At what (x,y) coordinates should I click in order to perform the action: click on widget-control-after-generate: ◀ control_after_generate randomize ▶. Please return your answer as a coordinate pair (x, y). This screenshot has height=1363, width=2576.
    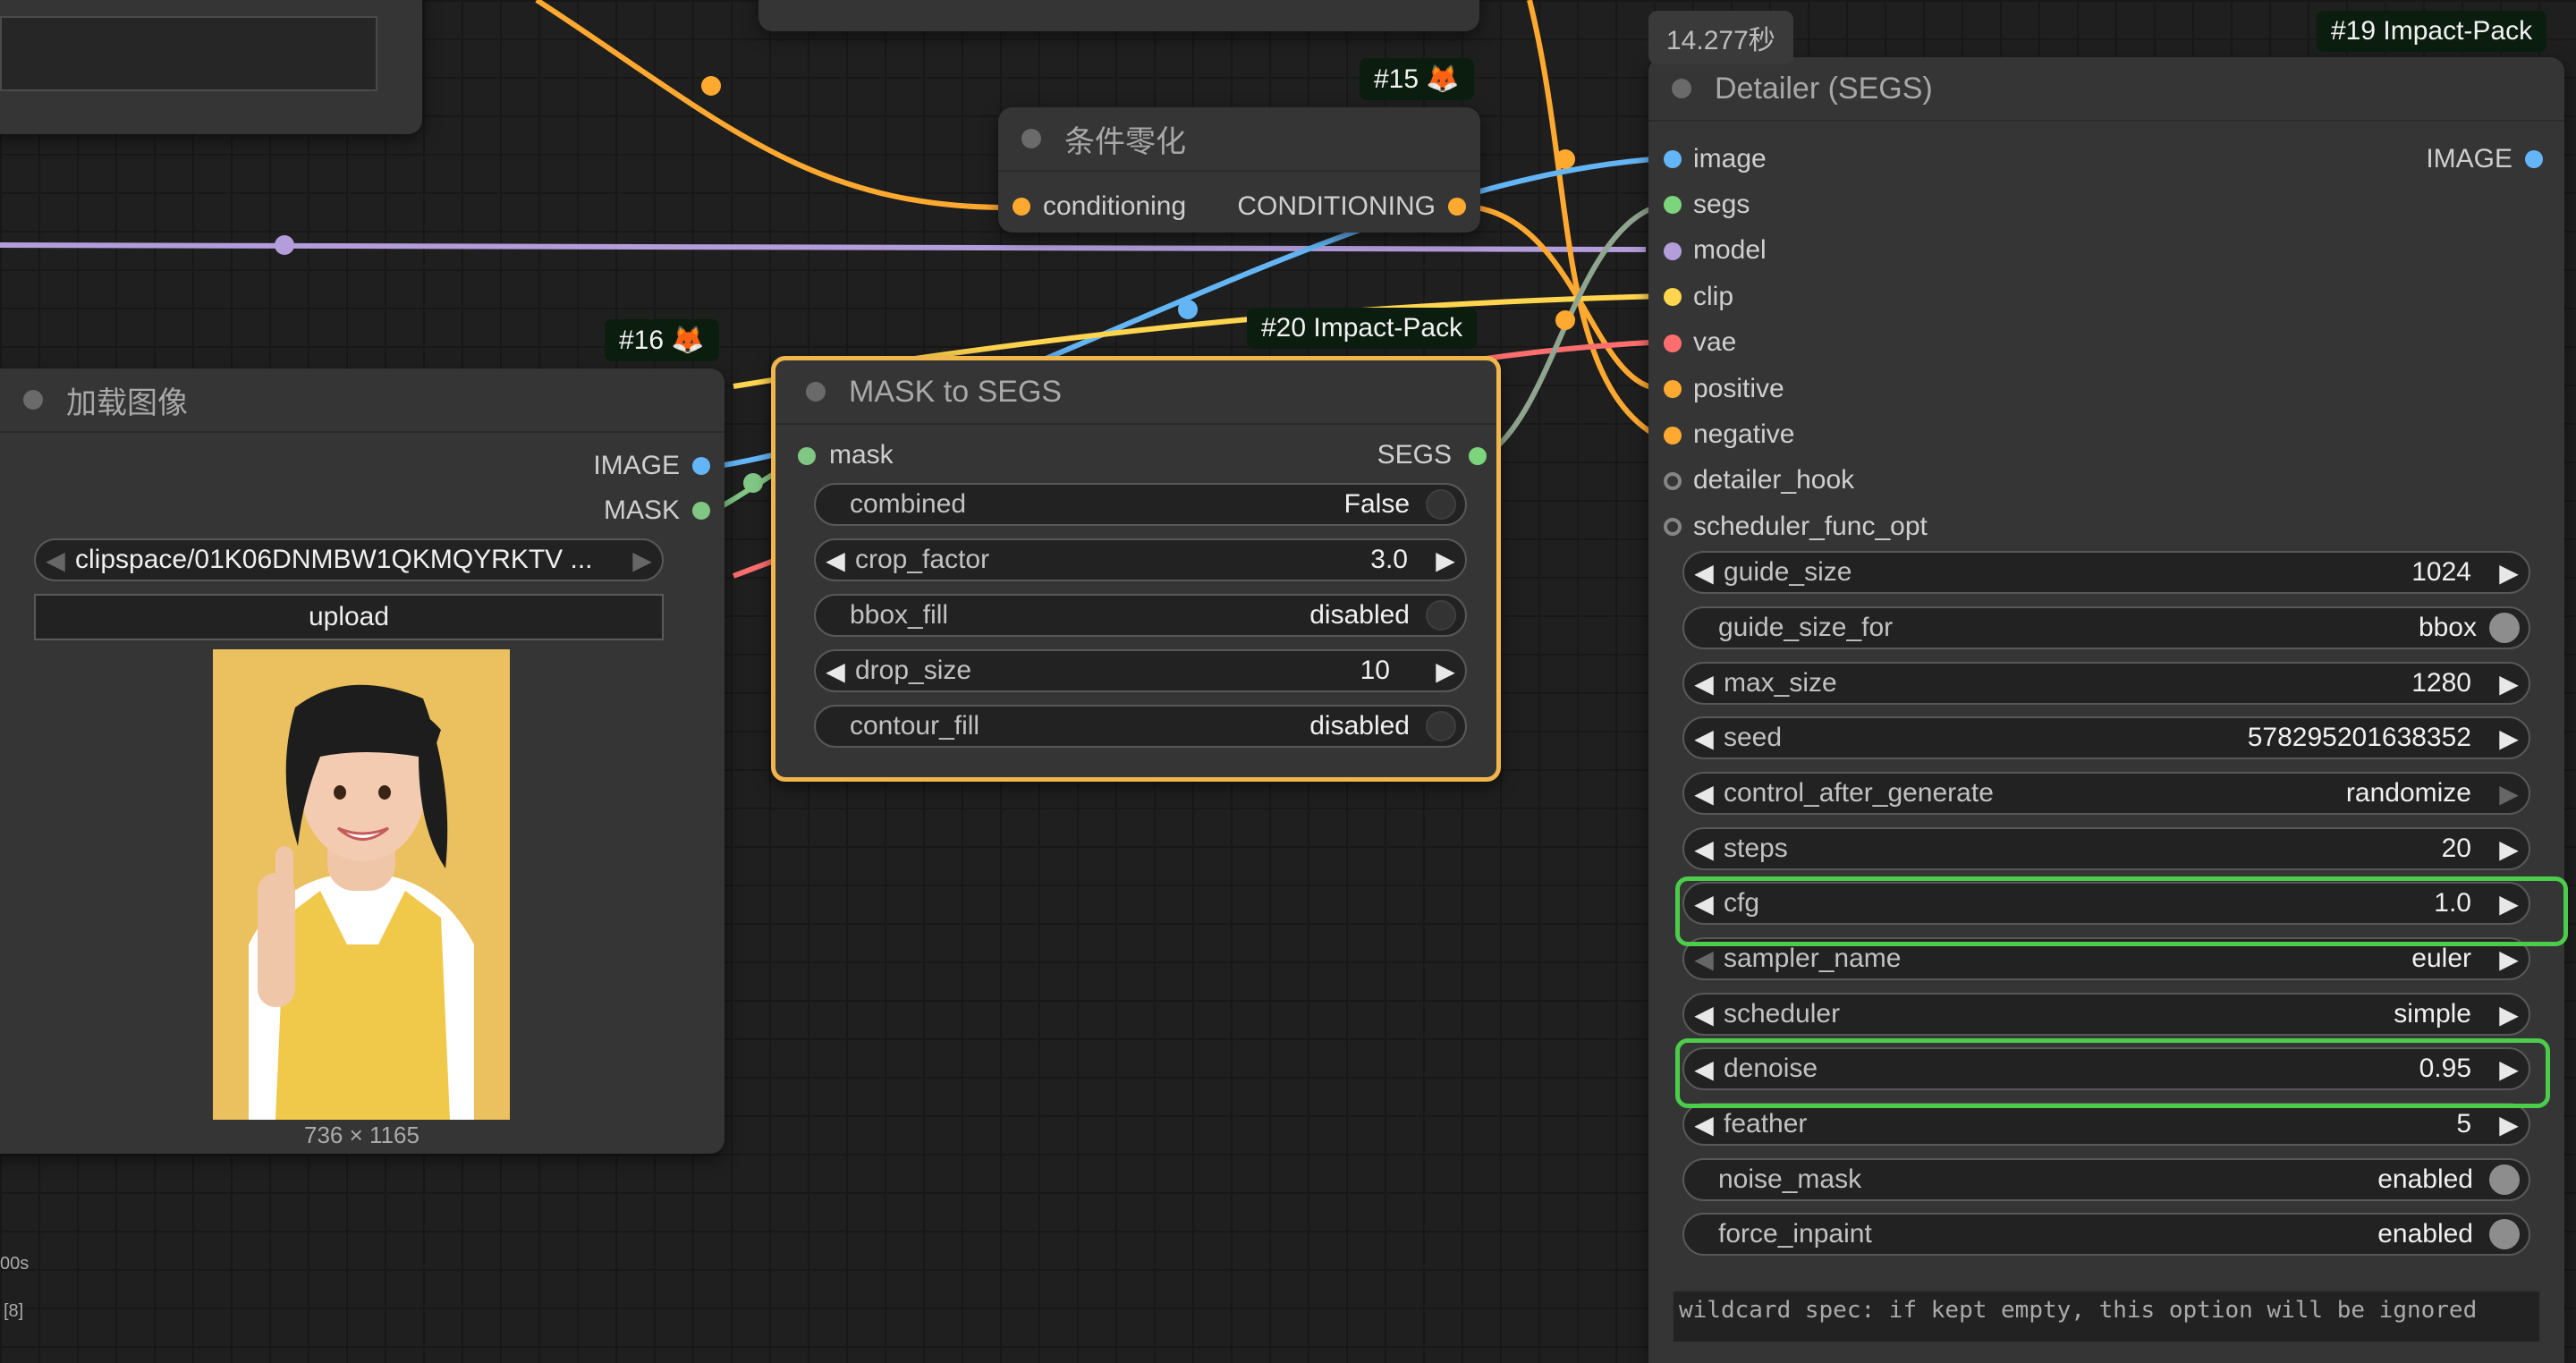
    Looking at the image, I should click on (2106, 793).